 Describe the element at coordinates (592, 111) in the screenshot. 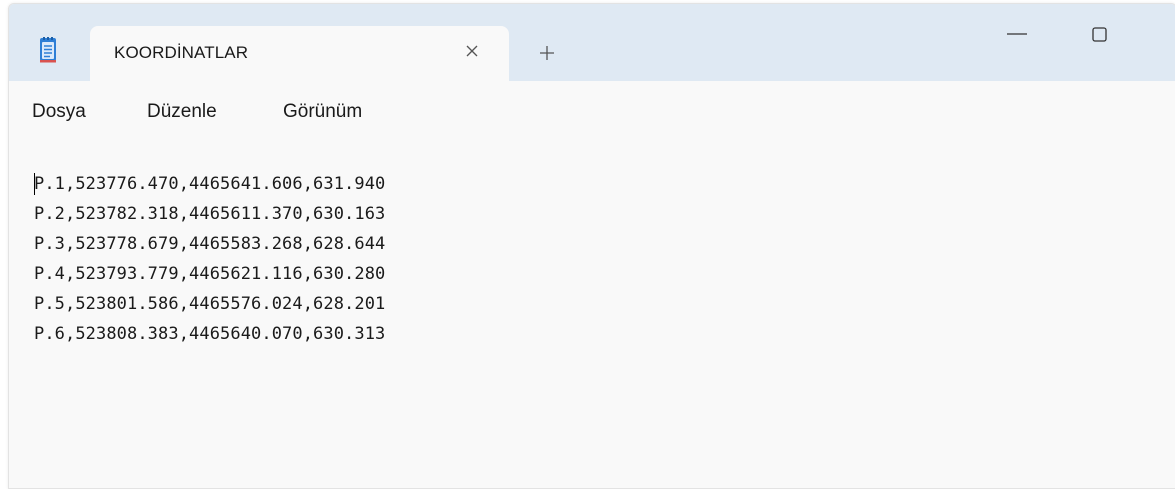

I see `menu-bar: Dosya Düzenle Görünüm` at that location.